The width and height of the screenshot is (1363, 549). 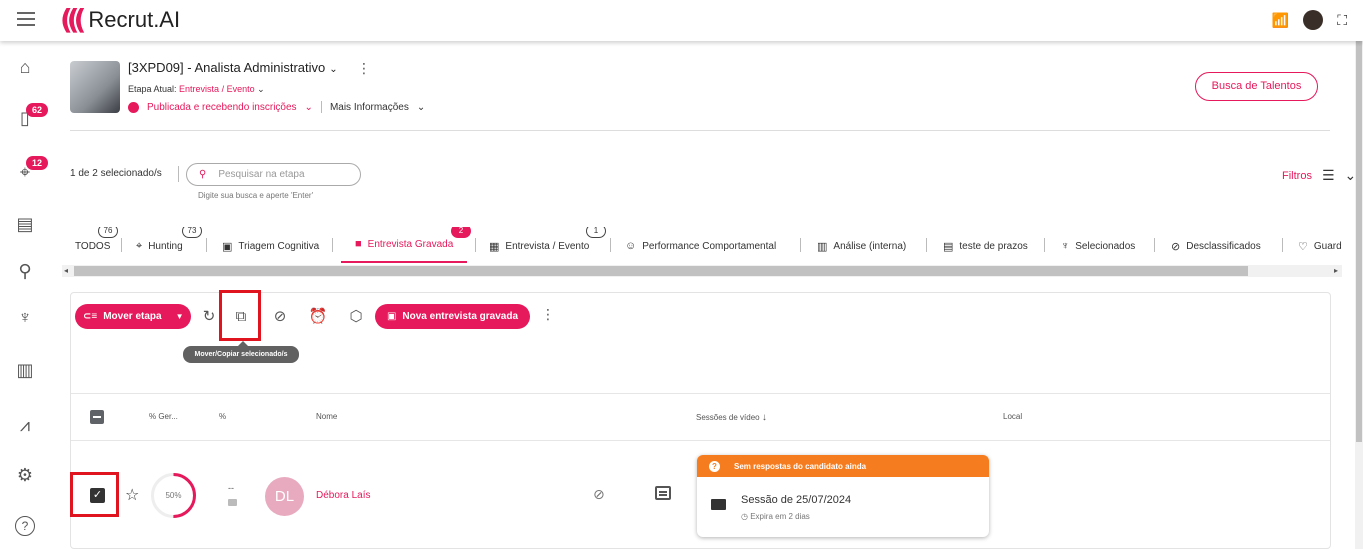 What do you see at coordinates (132, 495) in the screenshot?
I see `star-icon: ☆` at bounding box center [132, 495].